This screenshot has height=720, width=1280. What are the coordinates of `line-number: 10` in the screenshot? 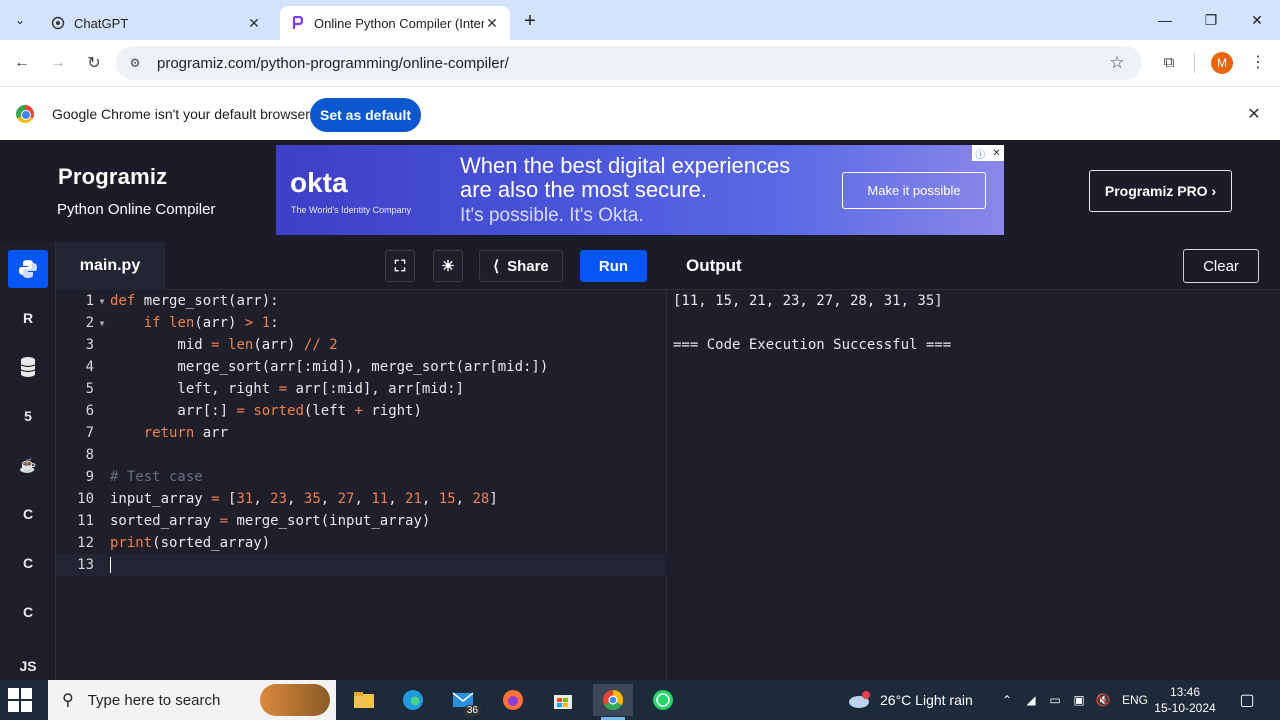 It's located at (85, 499).